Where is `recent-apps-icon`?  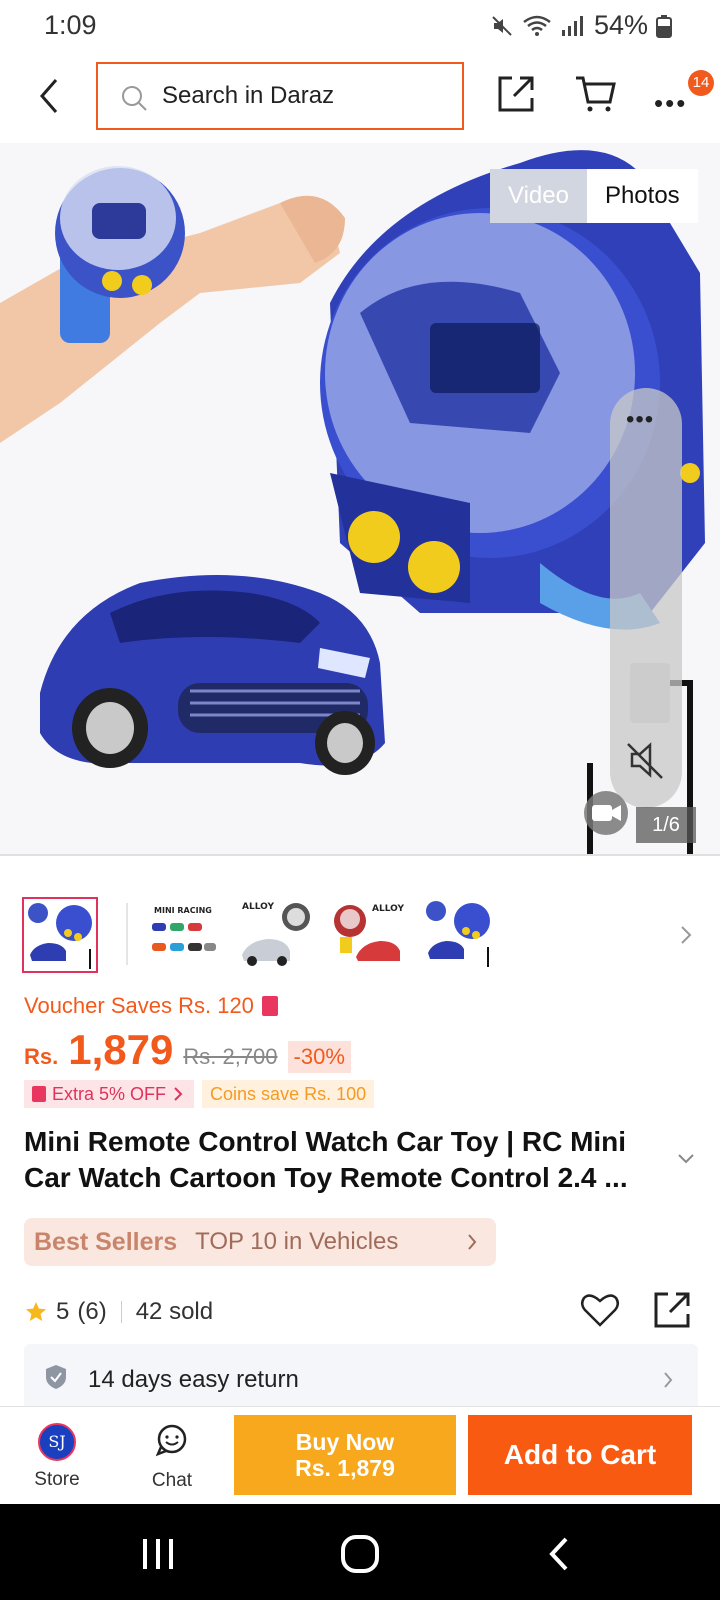 recent-apps-icon is located at coordinates (158, 1554).